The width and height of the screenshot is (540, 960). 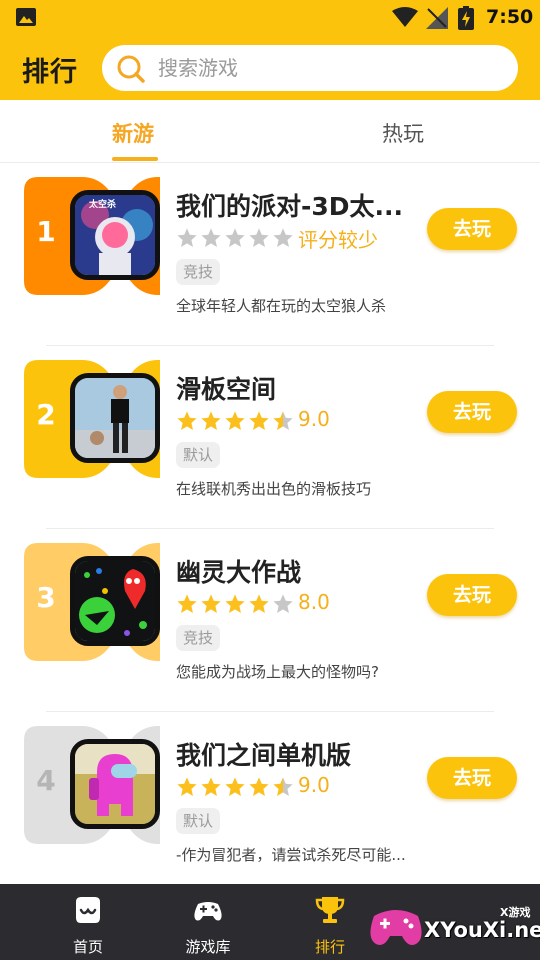 I want to click on nav-ranking-label: 排行, so click(x=329, y=947).